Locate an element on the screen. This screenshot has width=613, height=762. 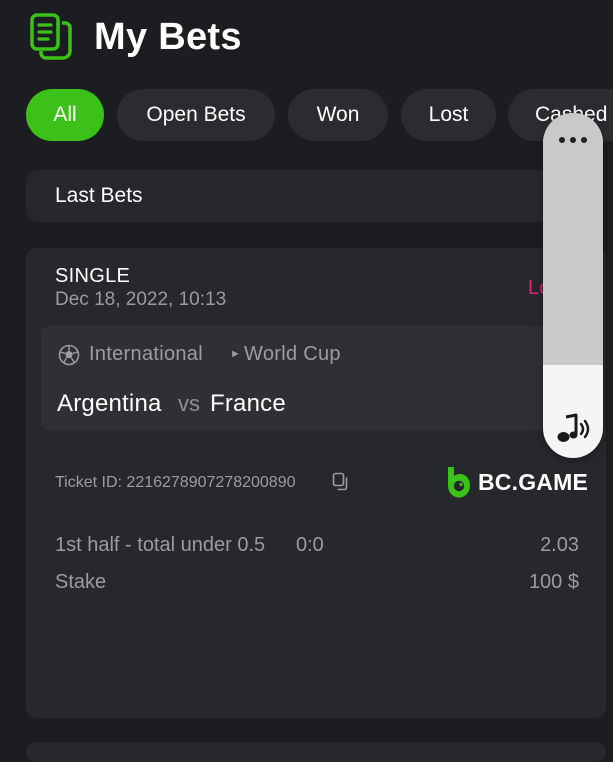
filter-tabs: All Open Bets Won Lost Cashed out is located at coordinates (319, 115).